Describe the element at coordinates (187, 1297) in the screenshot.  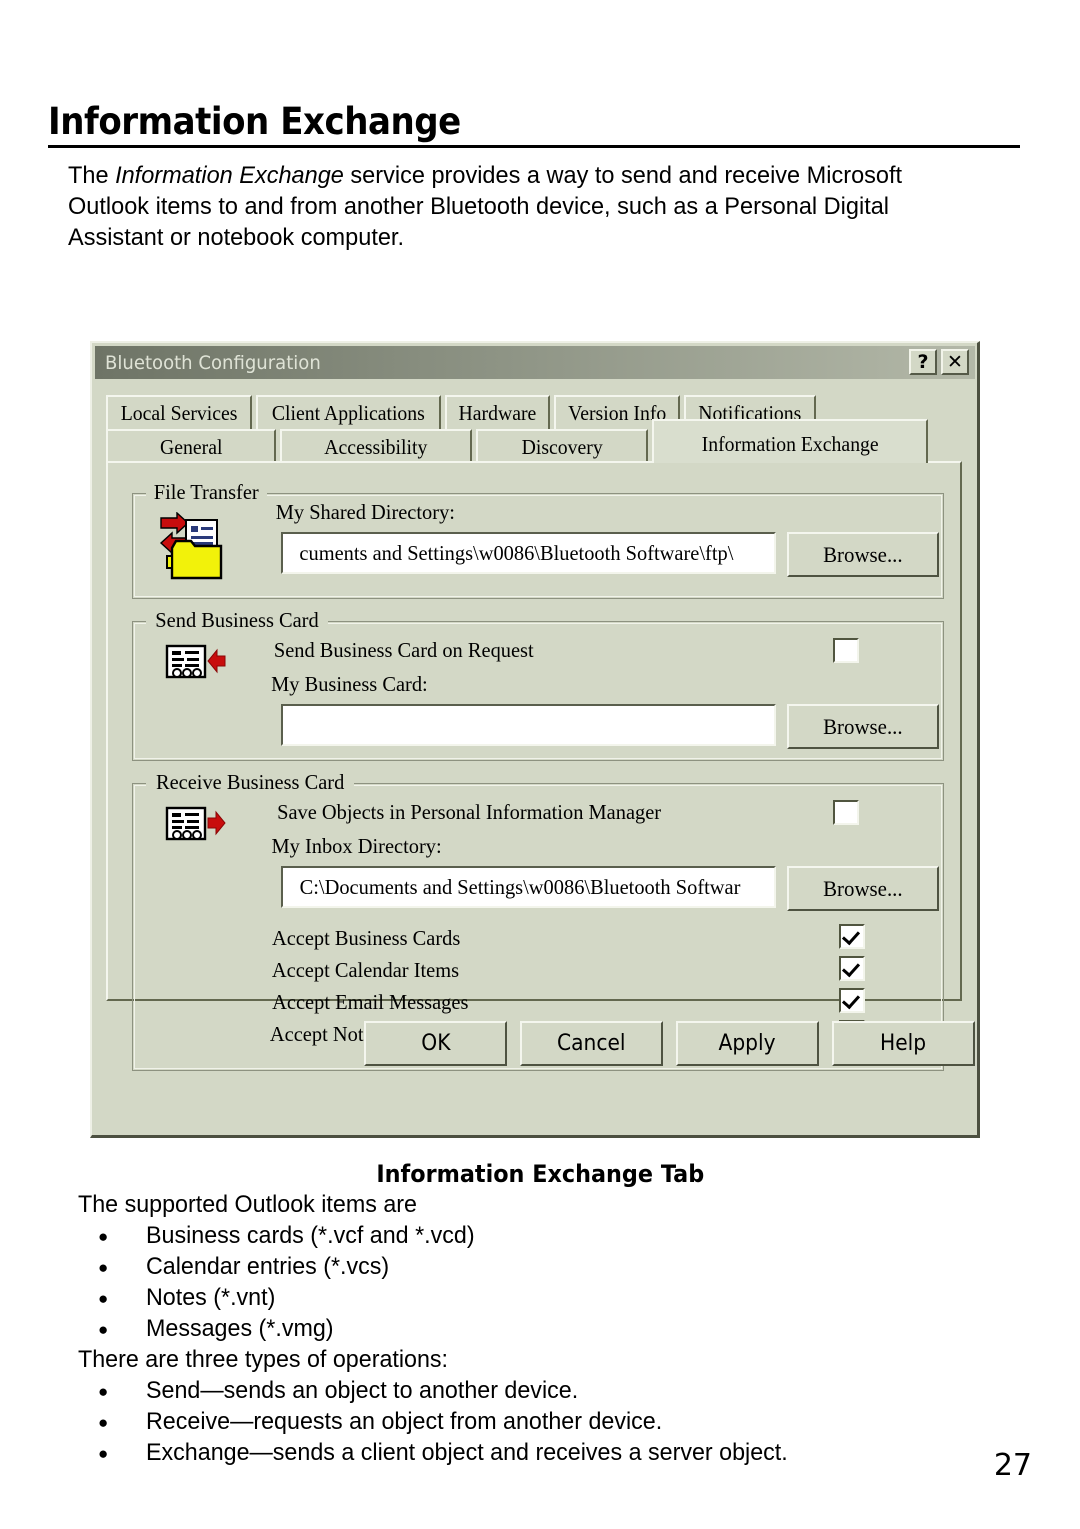
I see `list-item: ● Notes (*.vnt)` at that location.